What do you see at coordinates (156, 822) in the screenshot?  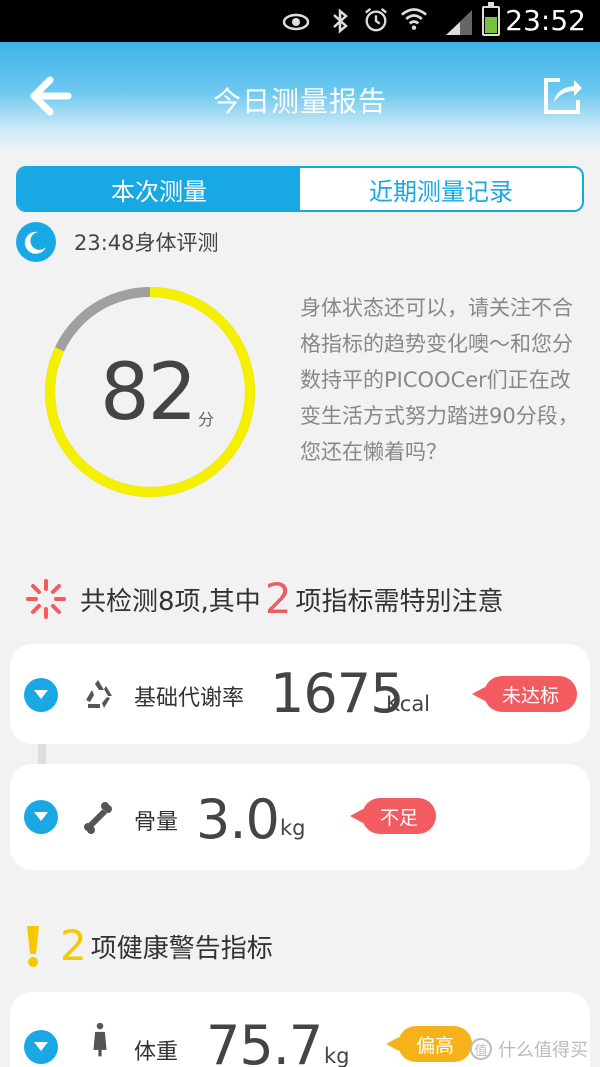 I see `metric-label: 骨量` at bounding box center [156, 822].